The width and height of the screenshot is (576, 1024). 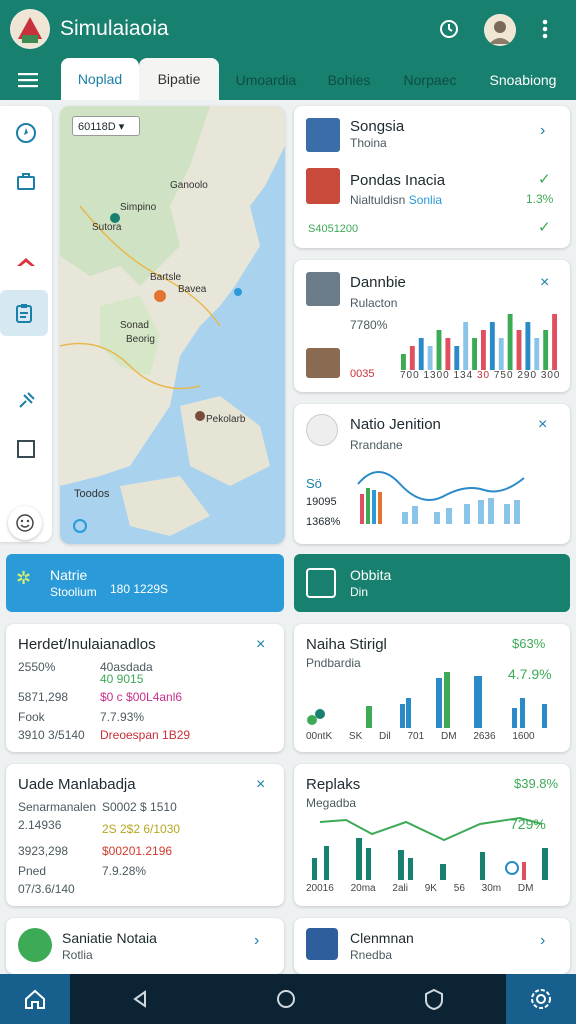 I want to click on card-clenmnan: Clenmnan Rnedba ›, so click(x=432, y=946).